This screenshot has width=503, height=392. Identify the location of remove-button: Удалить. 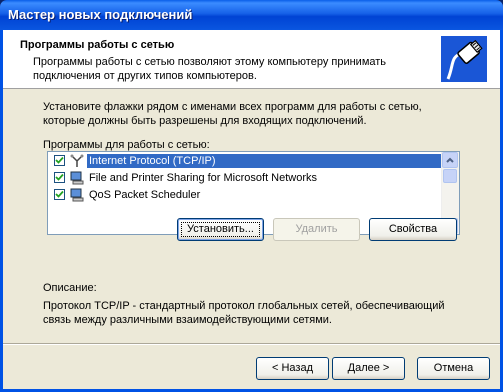
(316, 229).